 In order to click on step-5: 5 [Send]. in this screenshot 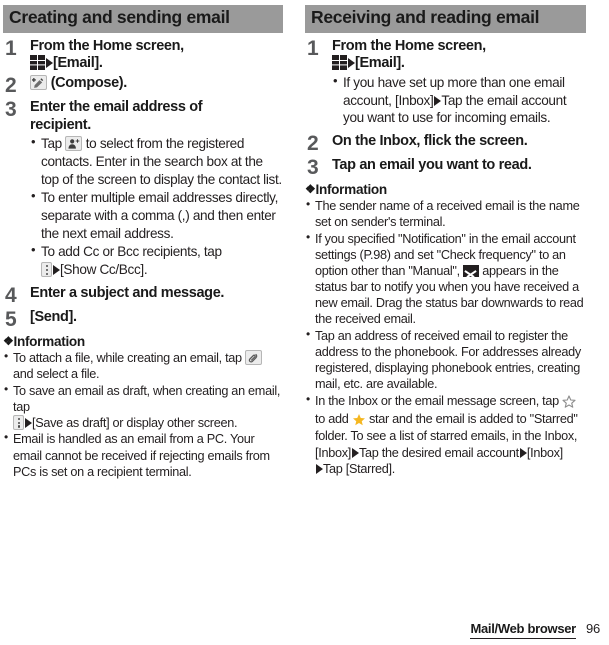, I will do `click(143, 319)`.